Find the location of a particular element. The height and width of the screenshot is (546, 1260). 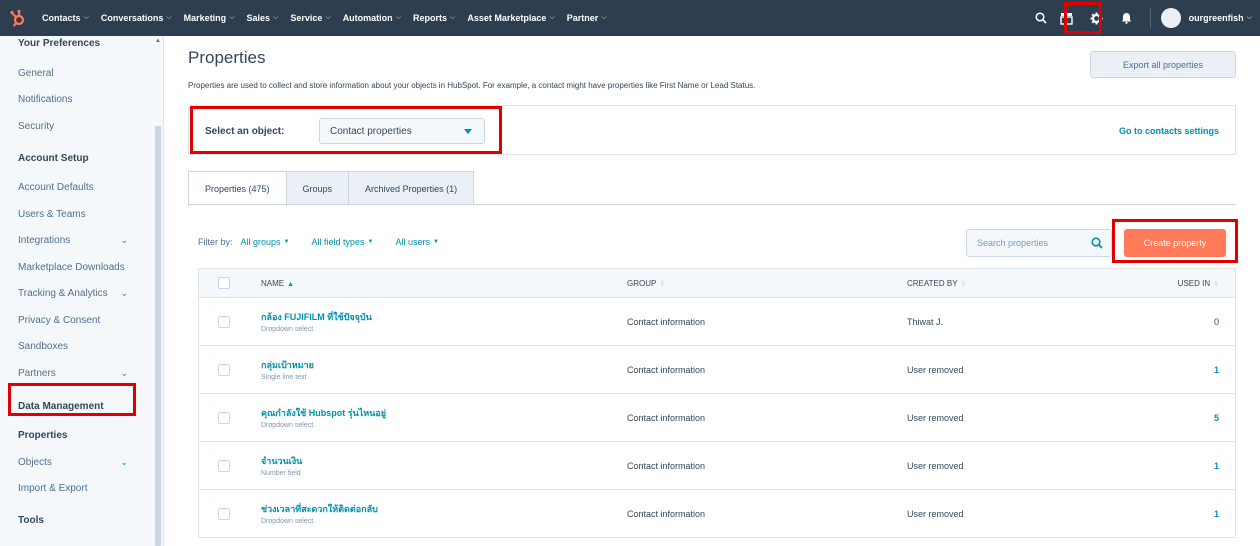

nav-service: Service ⌵ is located at coordinates (310, 18).